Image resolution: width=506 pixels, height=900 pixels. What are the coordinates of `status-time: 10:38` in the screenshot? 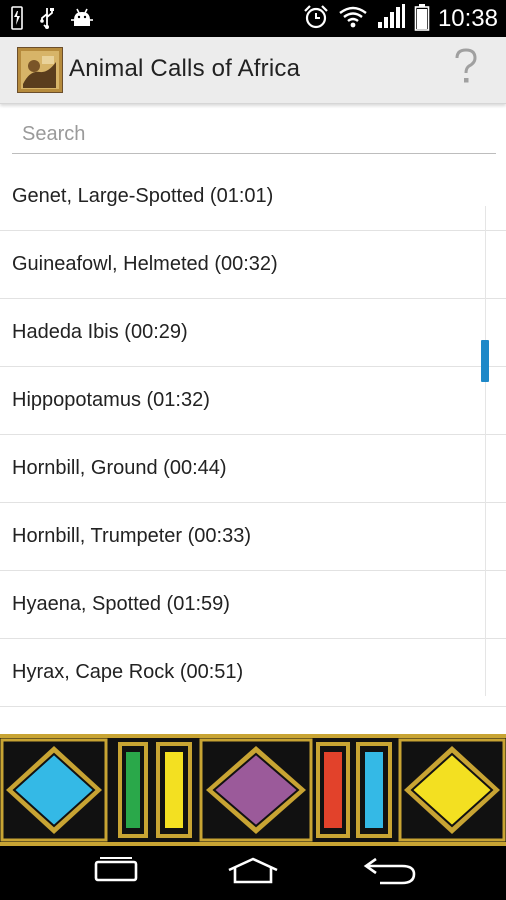 It's located at (467, 18).